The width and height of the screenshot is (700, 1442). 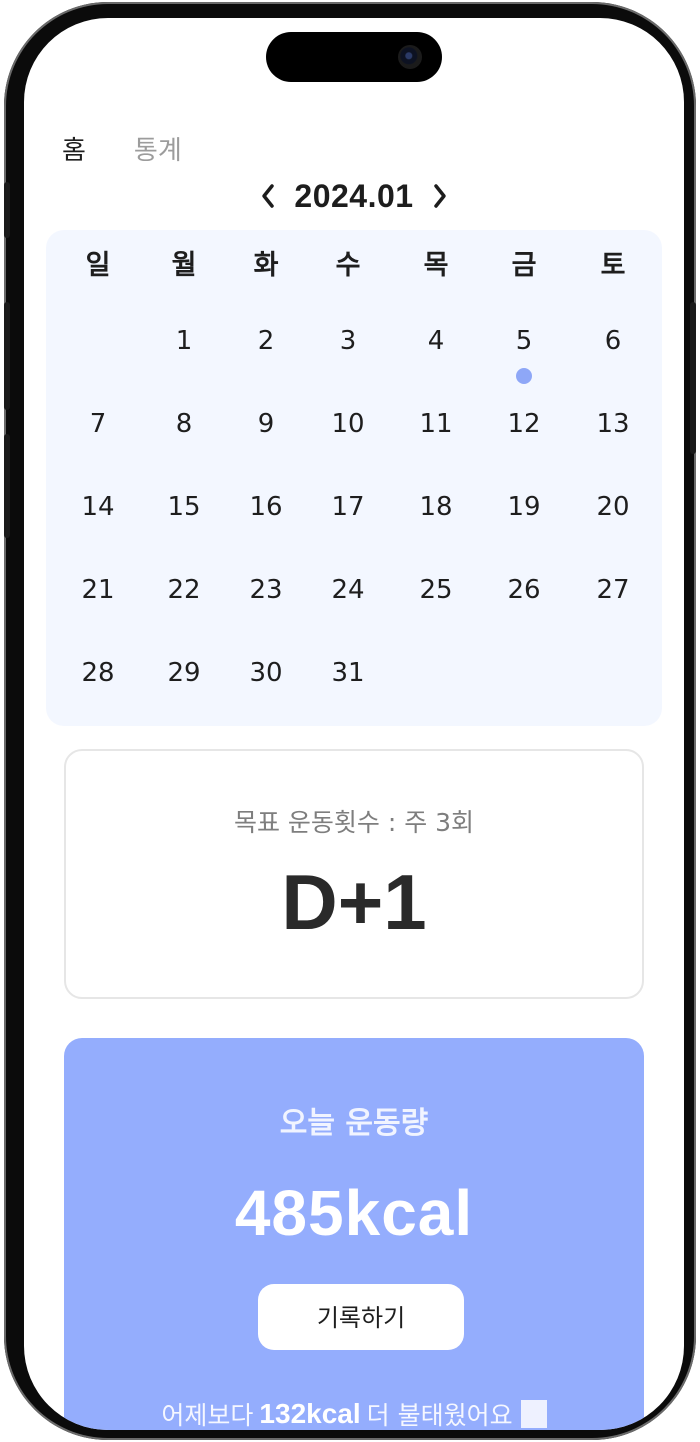 I want to click on month-navigator: 2024.01, so click(x=354, y=196).